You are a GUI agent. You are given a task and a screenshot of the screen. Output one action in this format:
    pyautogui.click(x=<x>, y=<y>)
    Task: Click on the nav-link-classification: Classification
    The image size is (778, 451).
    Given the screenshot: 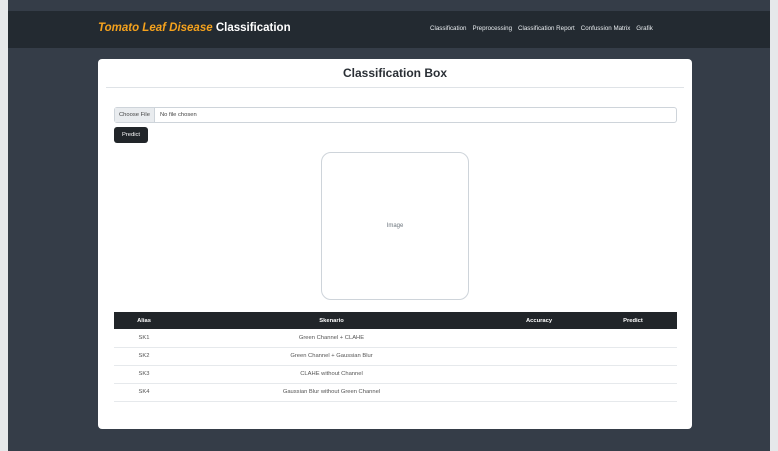 What is the action you would take?
    pyautogui.click(x=448, y=28)
    